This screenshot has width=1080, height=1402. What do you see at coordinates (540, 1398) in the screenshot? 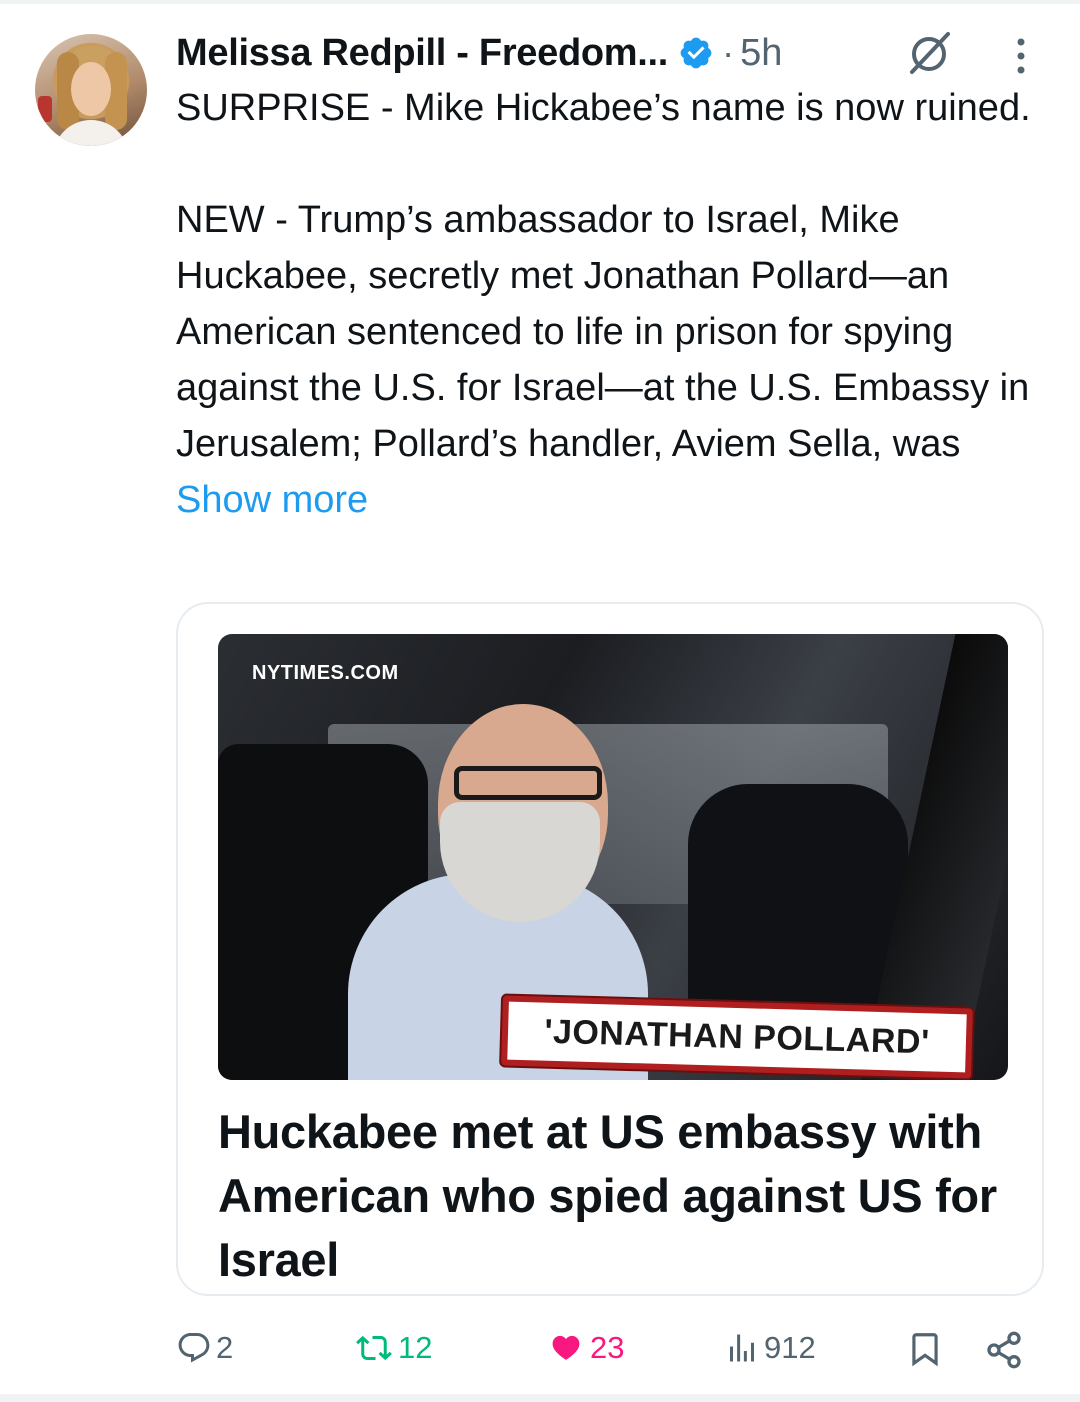
I see `bottom-divider` at bounding box center [540, 1398].